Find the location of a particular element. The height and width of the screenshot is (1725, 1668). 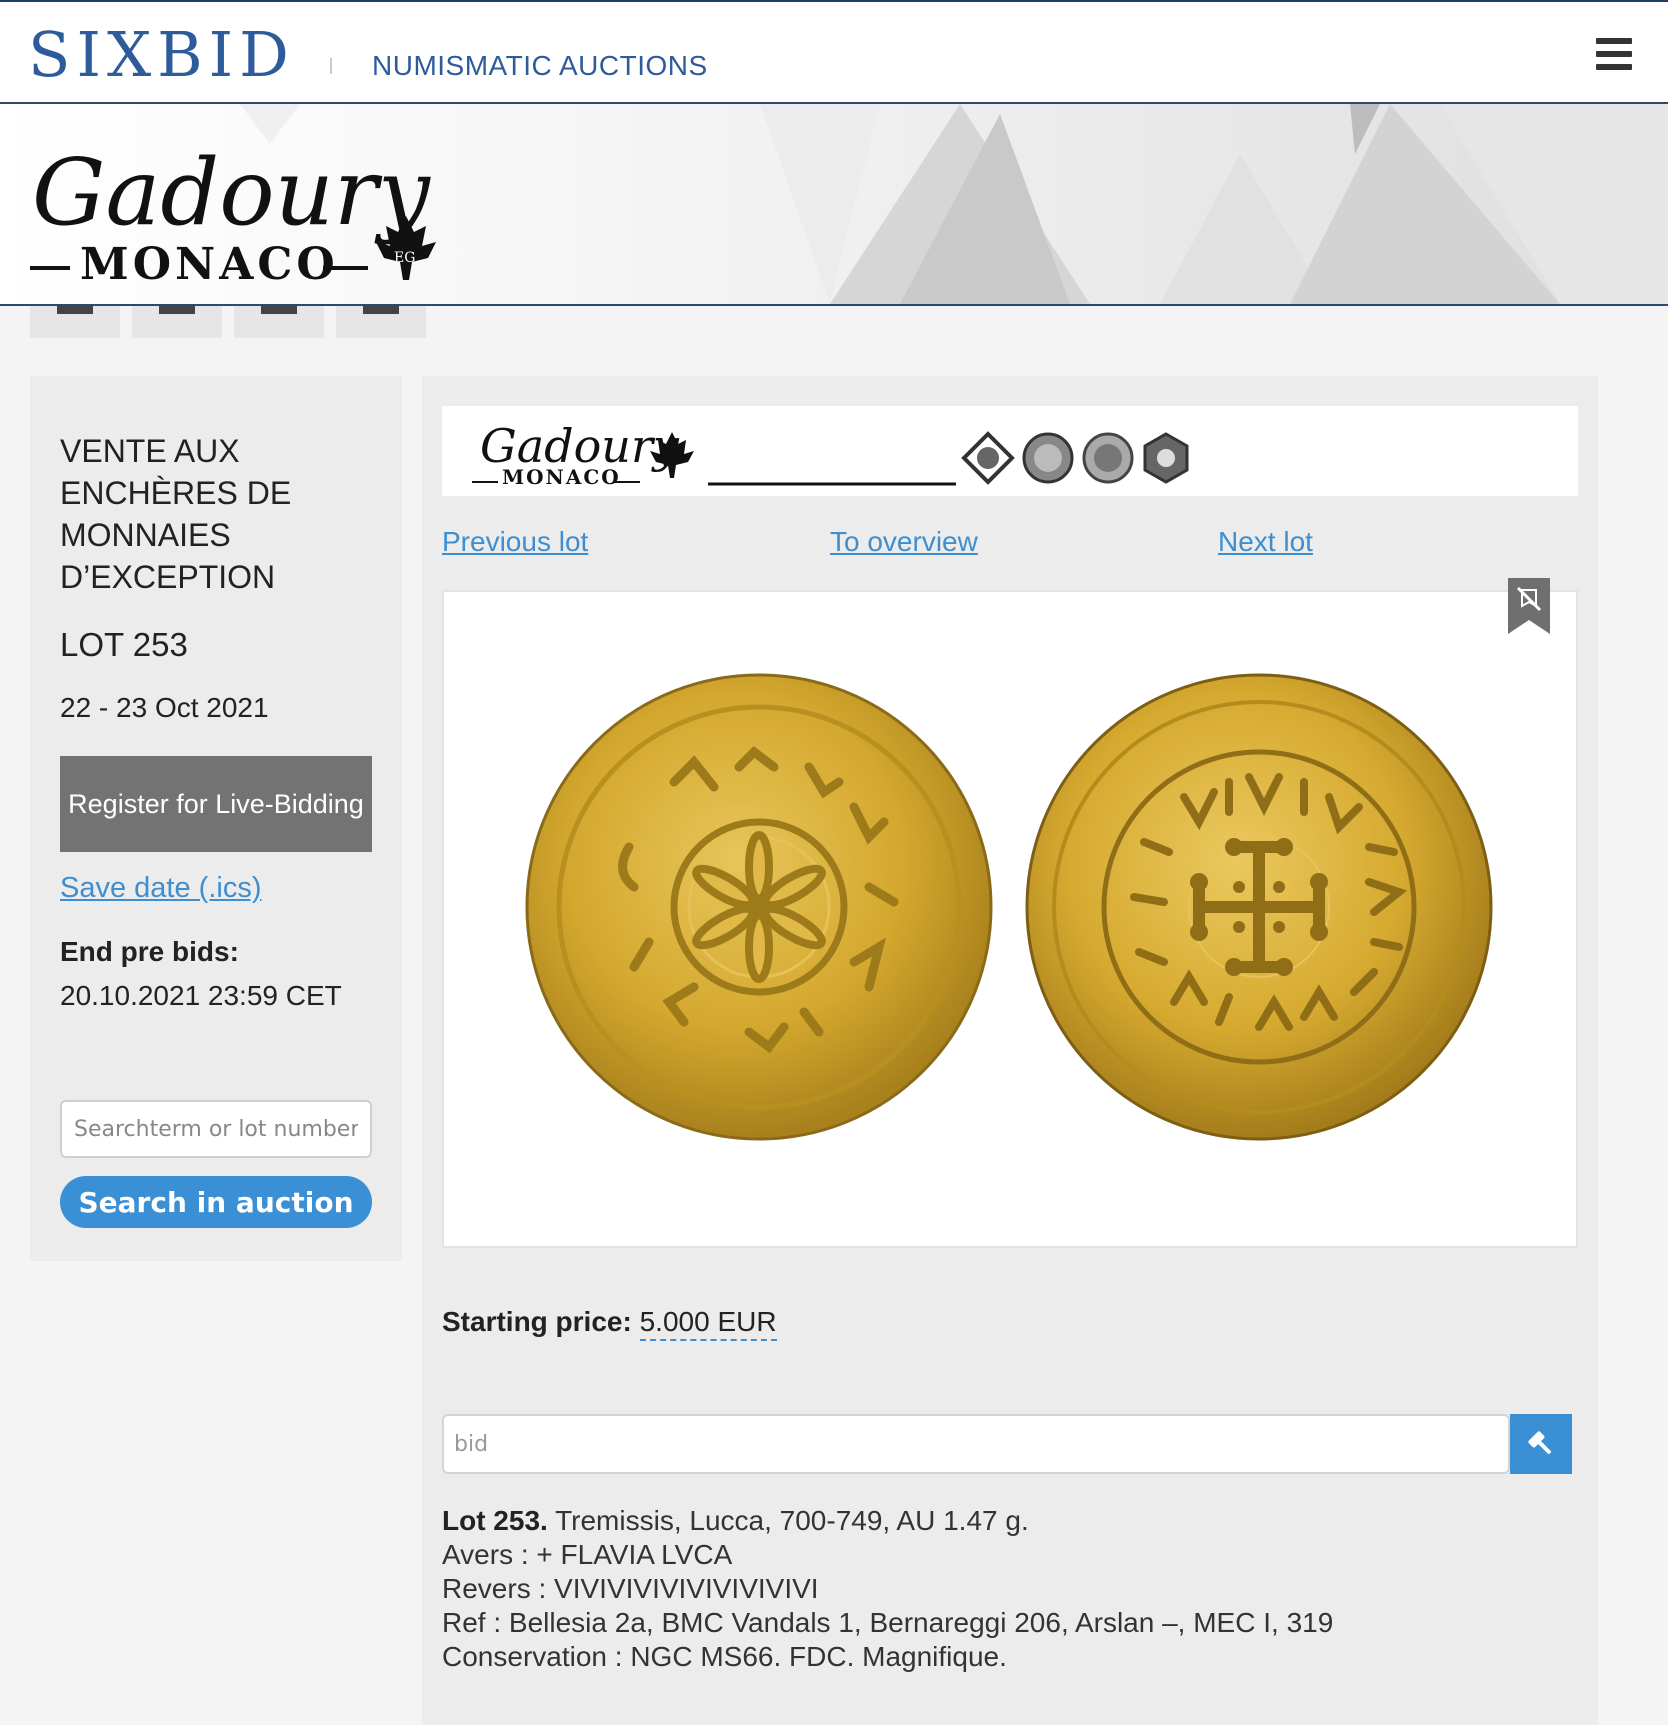

logo-sub-text: MONACO is located at coordinates (209, 261).